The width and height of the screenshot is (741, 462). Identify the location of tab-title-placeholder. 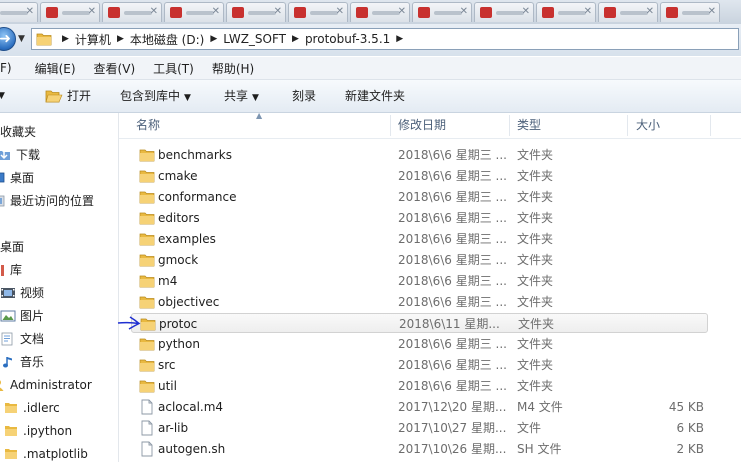
(572, 13).